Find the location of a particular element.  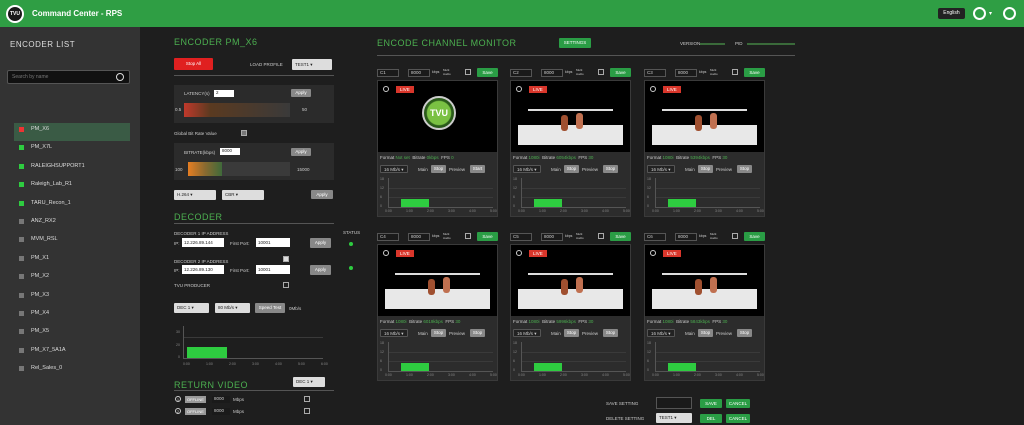

return-dec-select: DEC 1 ▾ is located at coordinates (309, 382).